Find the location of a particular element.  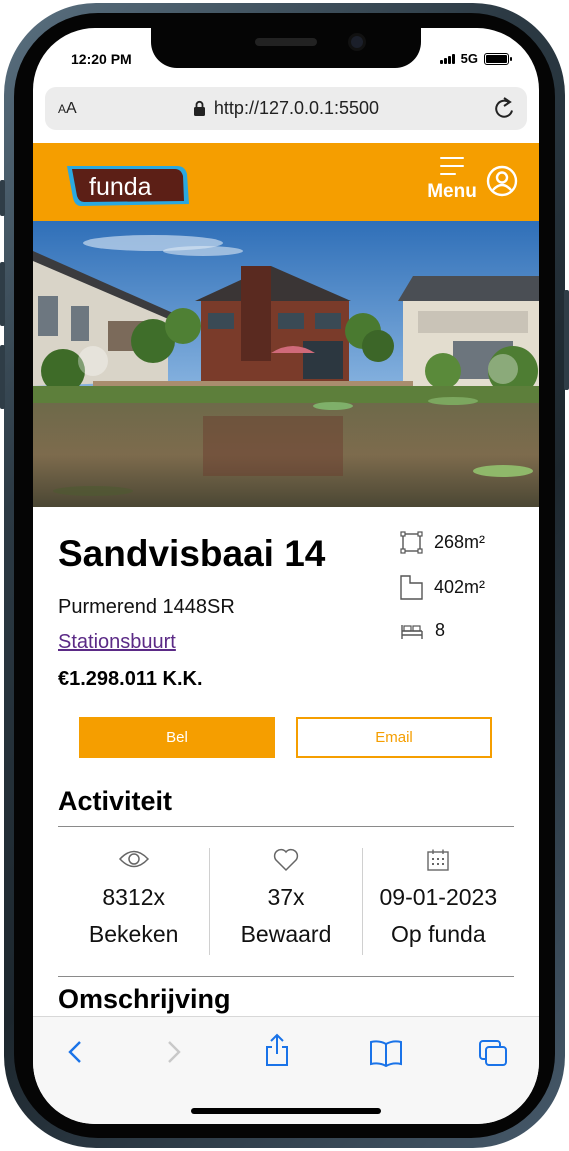

status-time: 12:20 PM is located at coordinates (101, 59).